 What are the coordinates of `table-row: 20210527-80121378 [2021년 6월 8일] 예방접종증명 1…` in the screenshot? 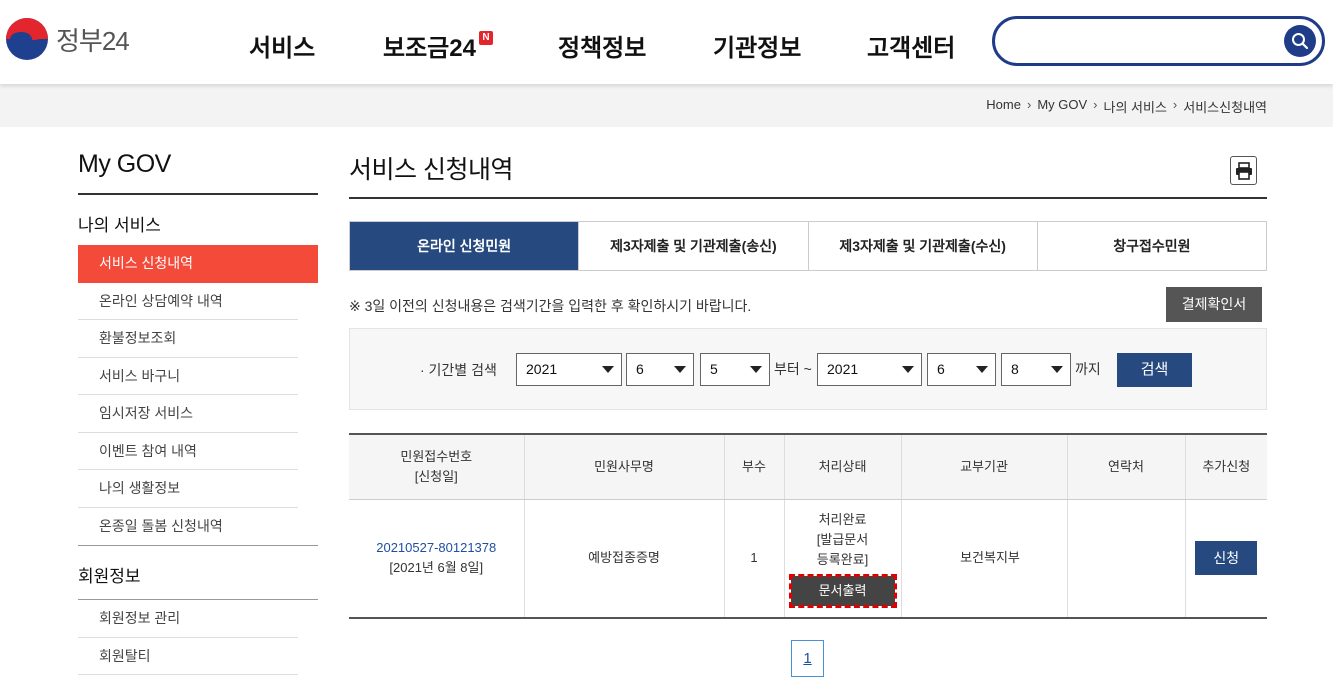 It's located at (808, 559).